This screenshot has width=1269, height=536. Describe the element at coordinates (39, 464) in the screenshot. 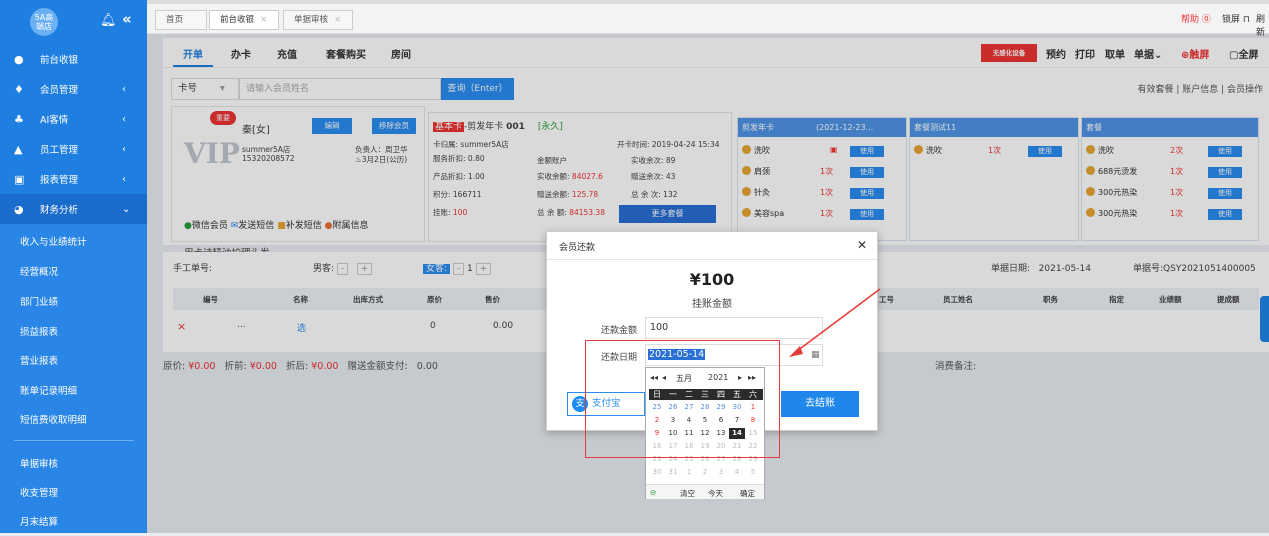

I see `submenu-label: 单据审核` at that location.